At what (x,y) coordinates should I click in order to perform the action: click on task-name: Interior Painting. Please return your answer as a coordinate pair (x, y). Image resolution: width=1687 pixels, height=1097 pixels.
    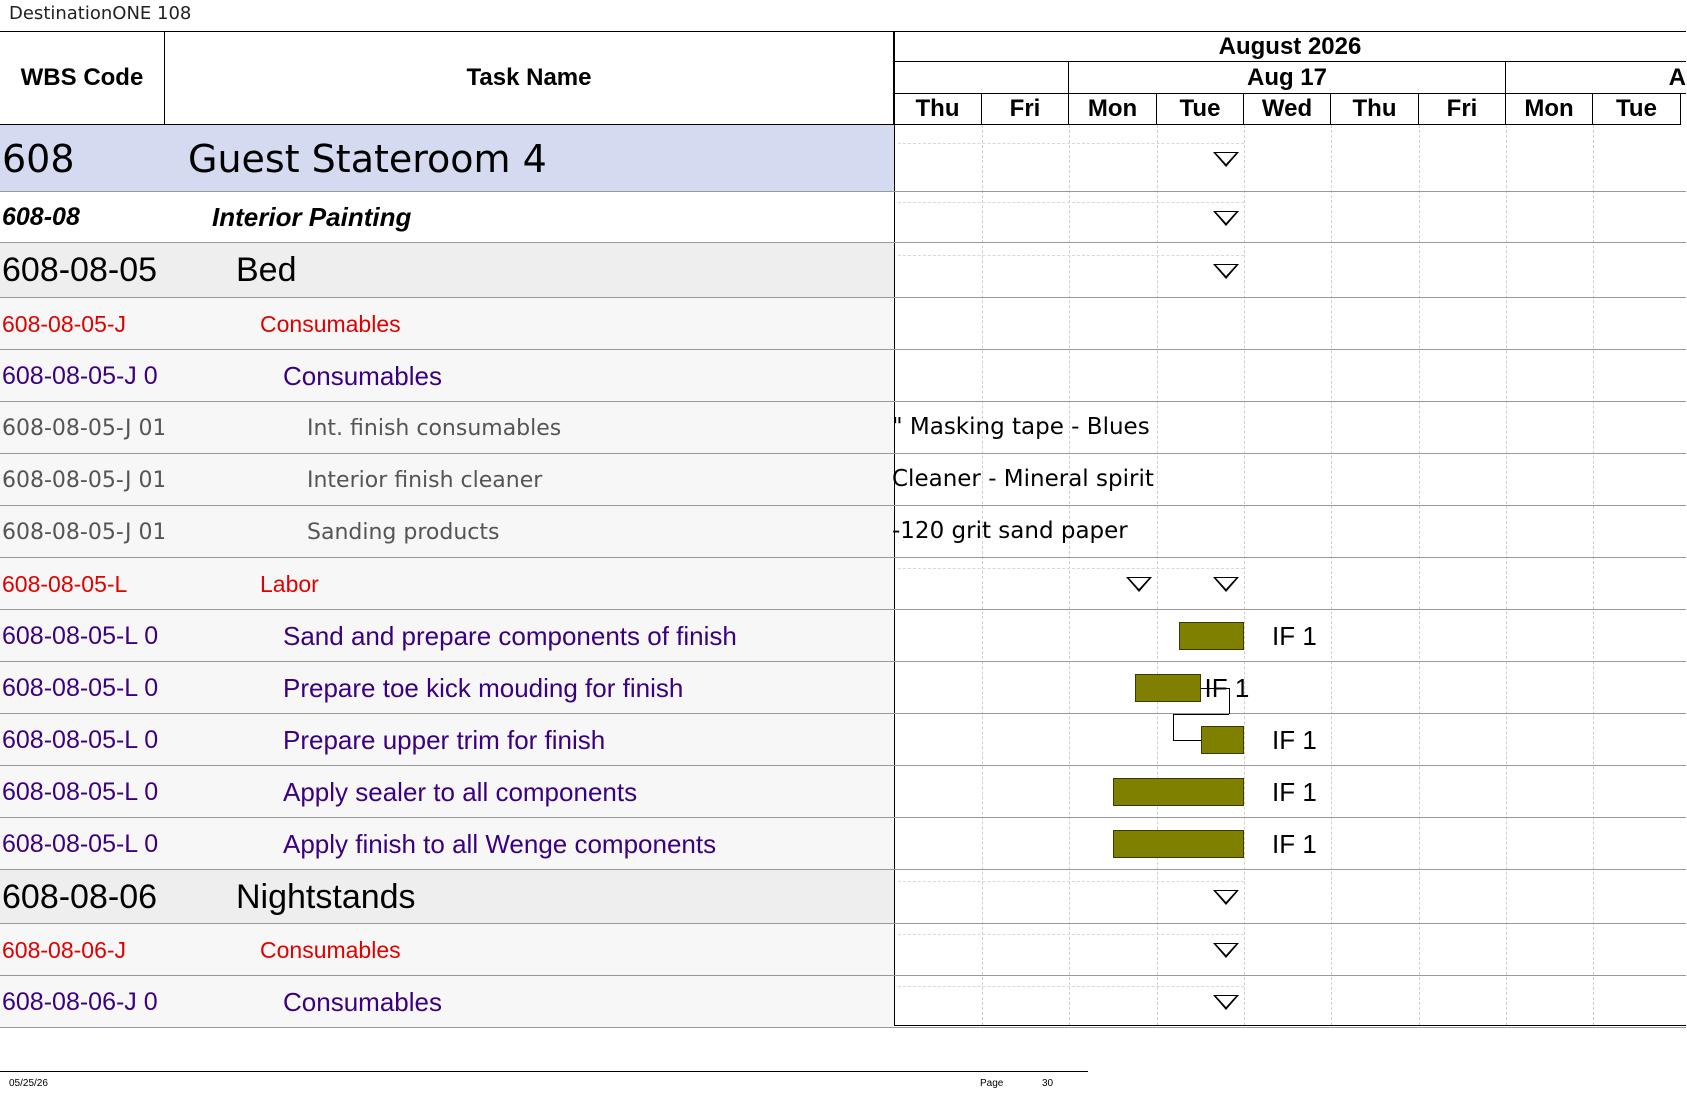
    Looking at the image, I should click on (312, 217).